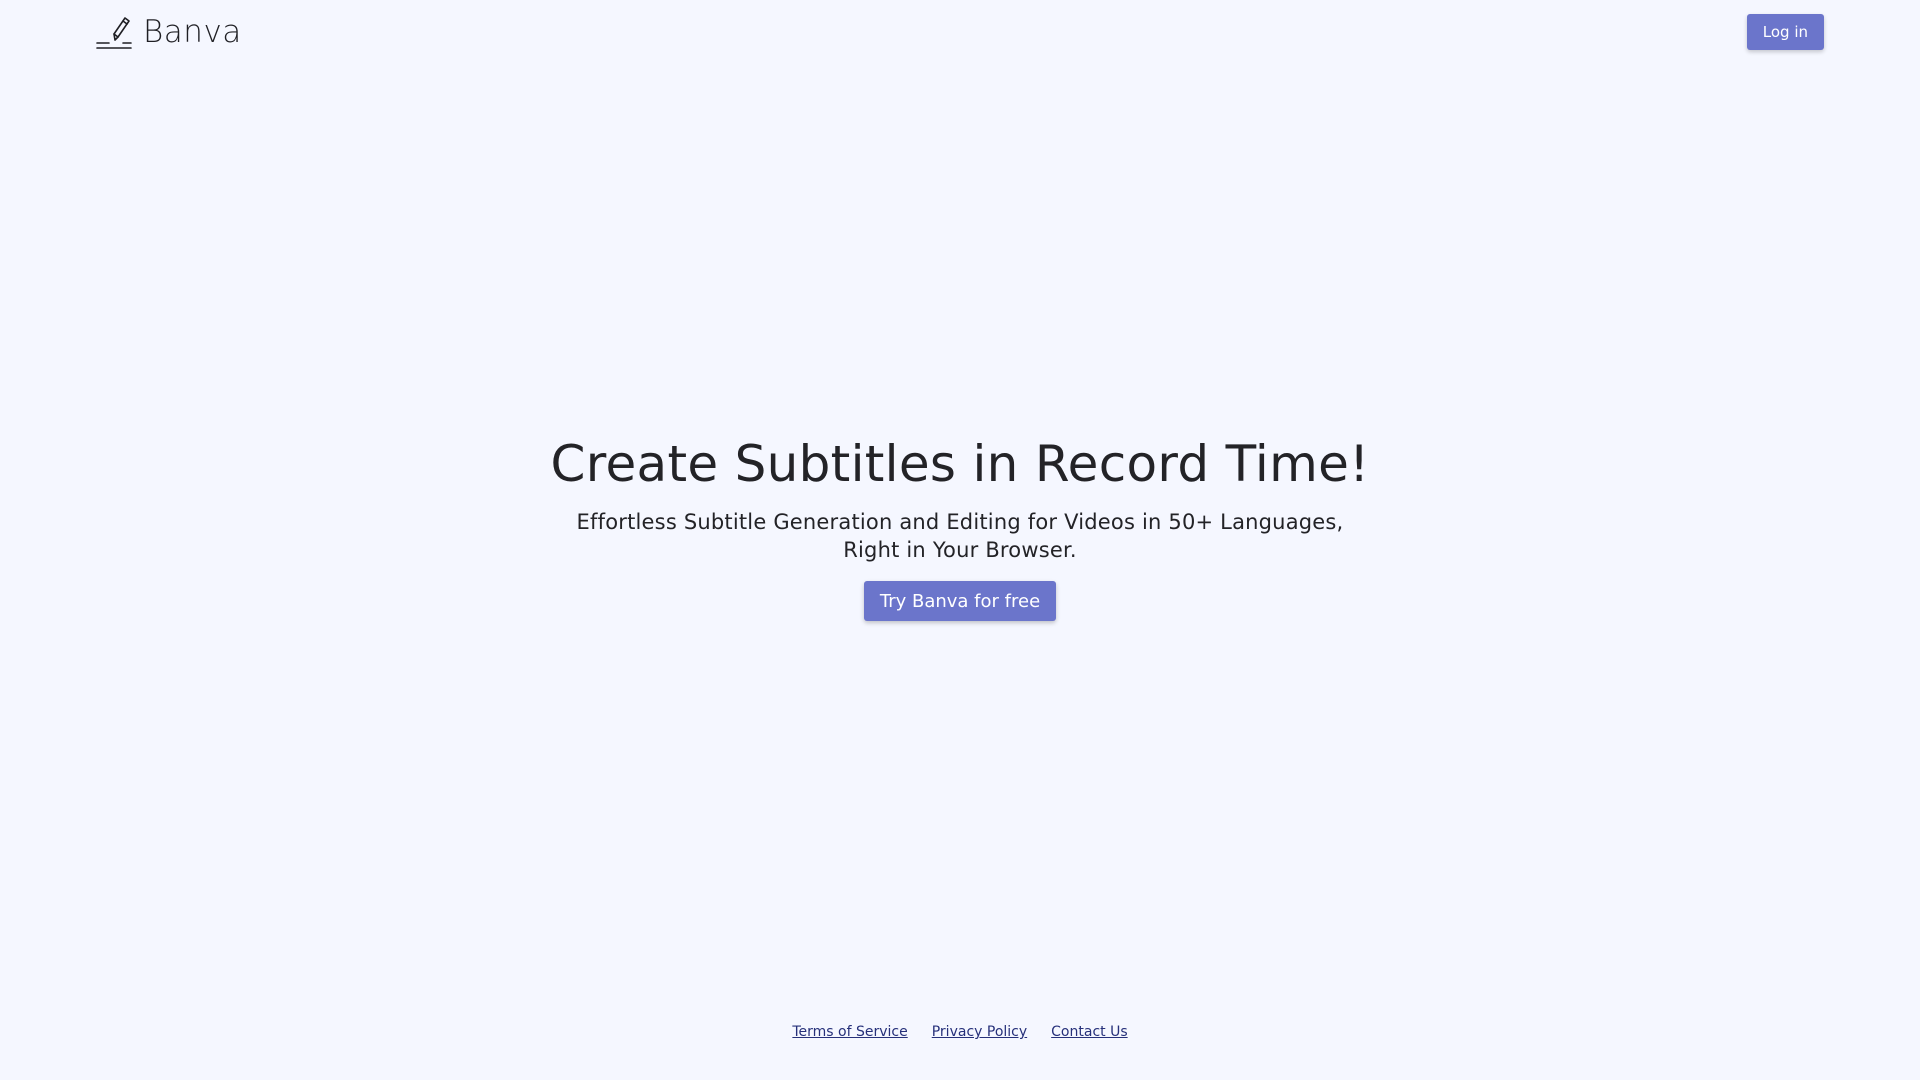  What do you see at coordinates (979, 1032) in the screenshot?
I see `privacy-policy-link: Privacy Policy` at bounding box center [979, 1032].